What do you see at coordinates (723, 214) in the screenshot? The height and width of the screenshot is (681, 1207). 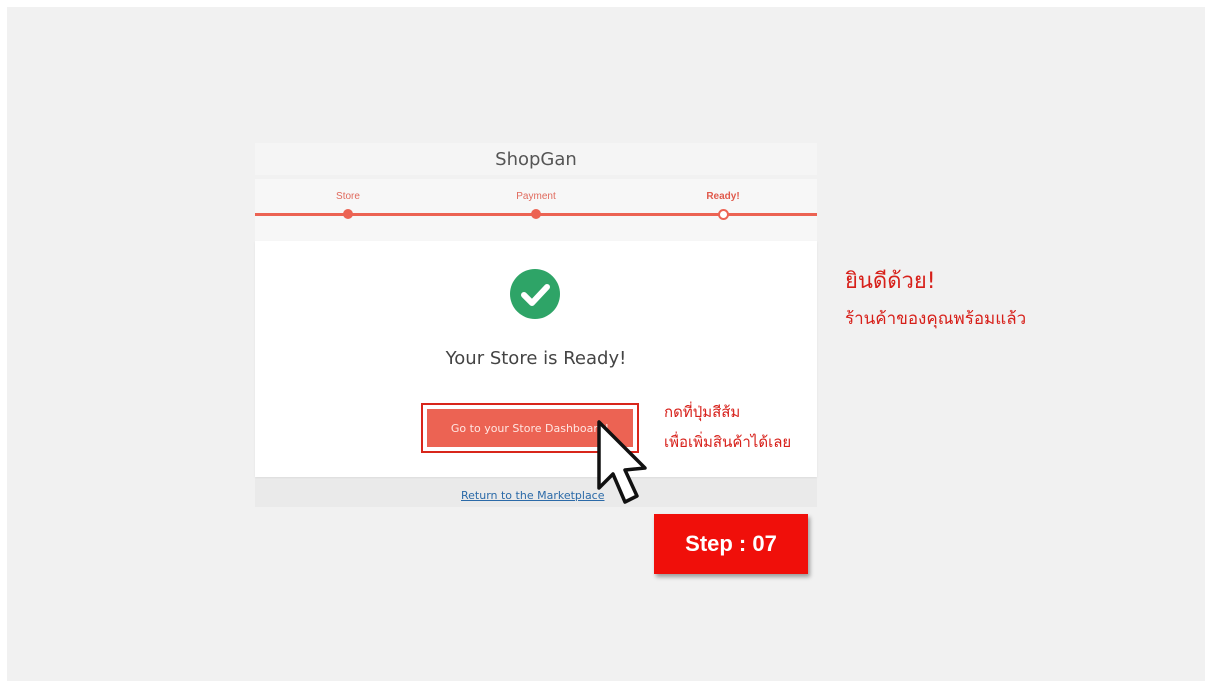 I see `step-dot-ready` at bounding box center [723, 214].